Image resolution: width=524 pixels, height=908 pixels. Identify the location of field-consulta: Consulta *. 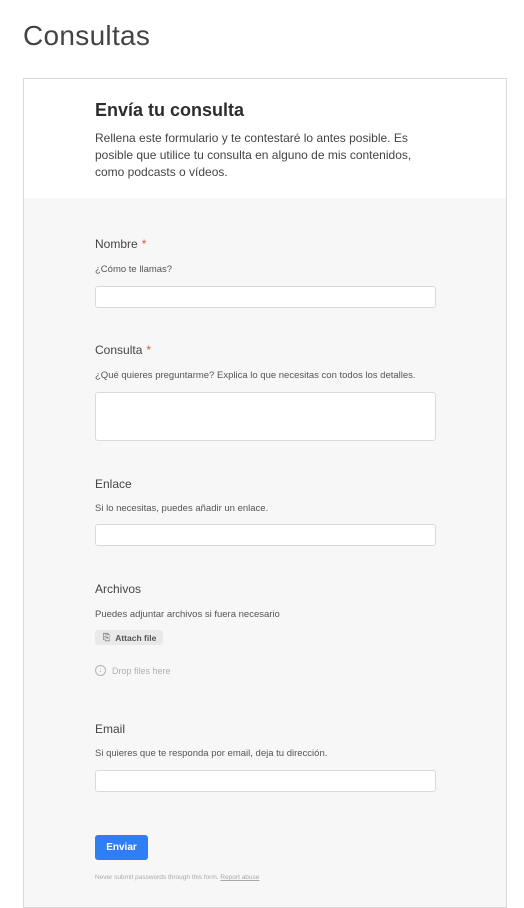
(123, 350).